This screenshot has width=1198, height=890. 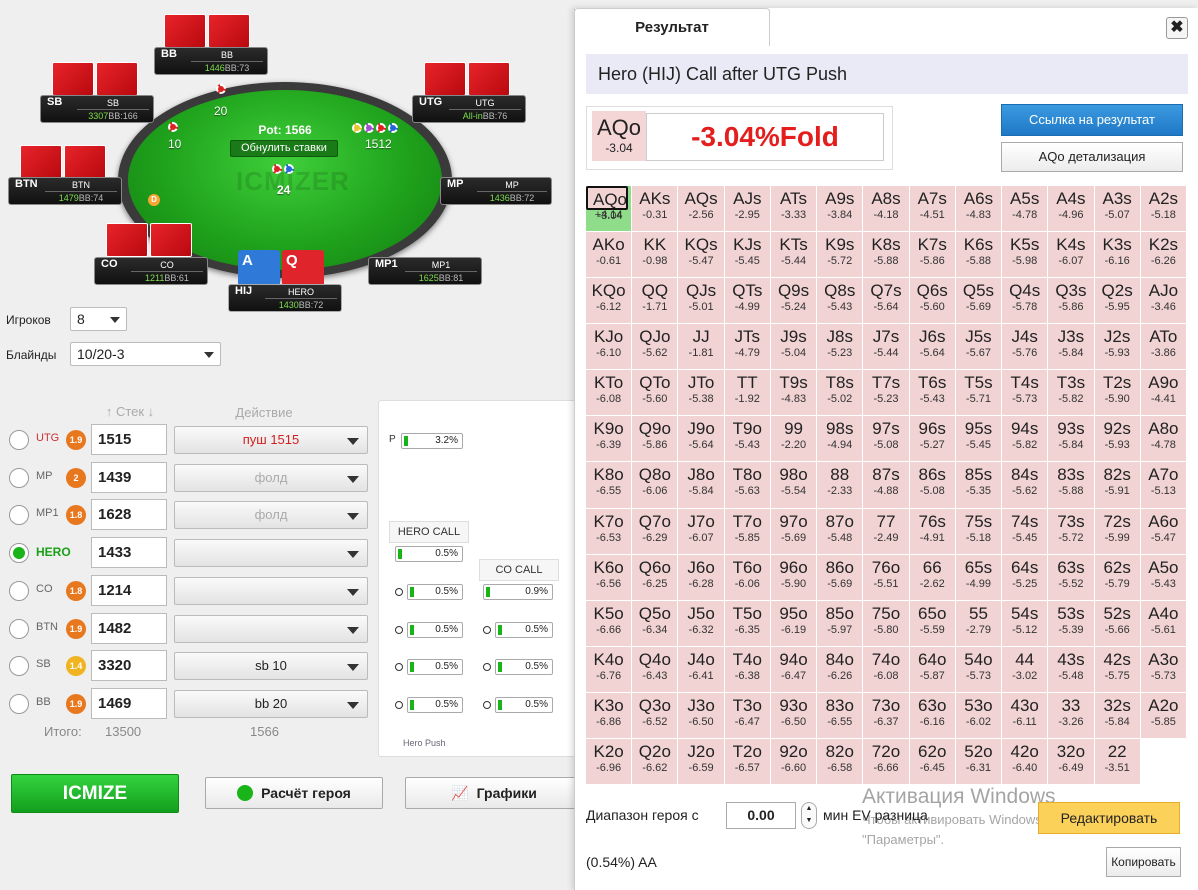 What do you see at coordinates (655, 301) in the screenshot?
I see `hand-cell: QQ -1.71` at bounding box center [655, 301].